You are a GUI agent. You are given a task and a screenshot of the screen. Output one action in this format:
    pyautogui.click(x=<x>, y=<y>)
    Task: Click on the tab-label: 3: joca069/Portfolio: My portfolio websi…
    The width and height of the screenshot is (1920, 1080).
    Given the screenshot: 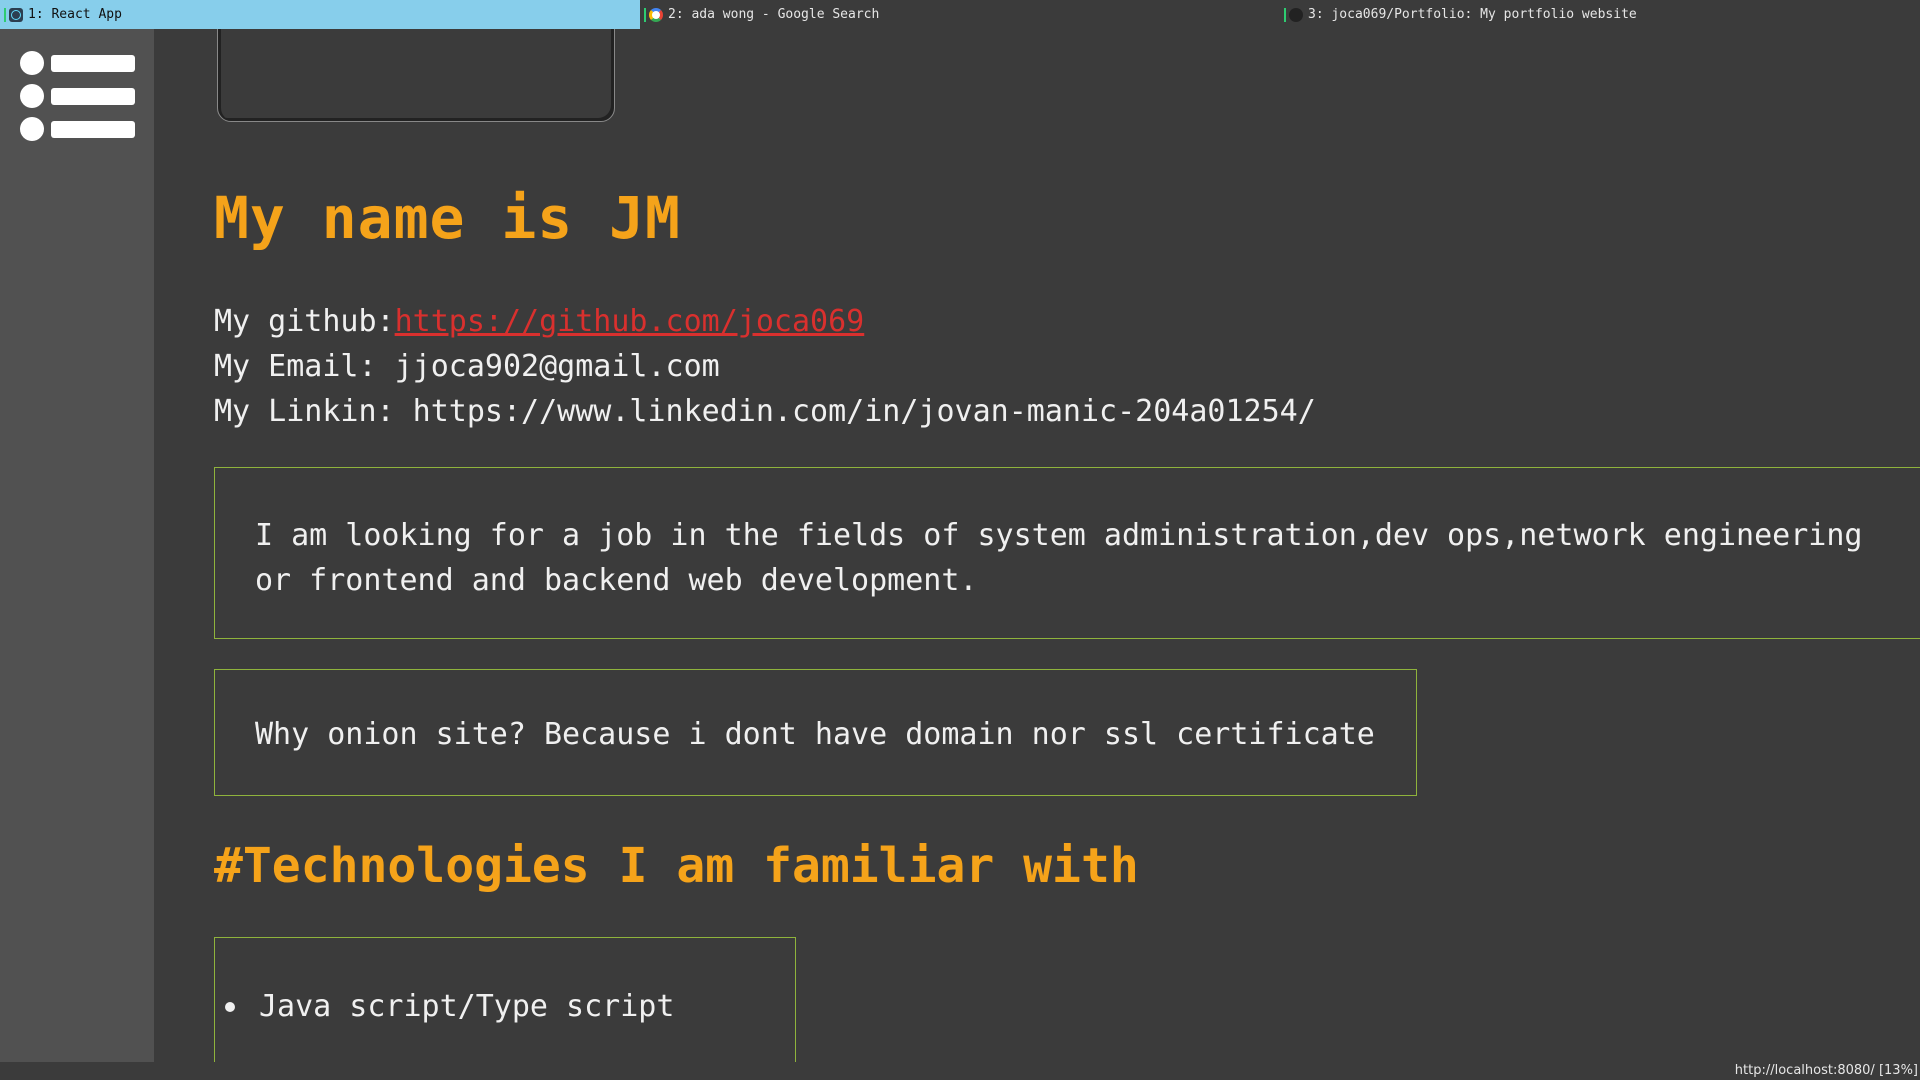 What is the action you would take?
    pyautogui.click(x=1472, y=14)
    